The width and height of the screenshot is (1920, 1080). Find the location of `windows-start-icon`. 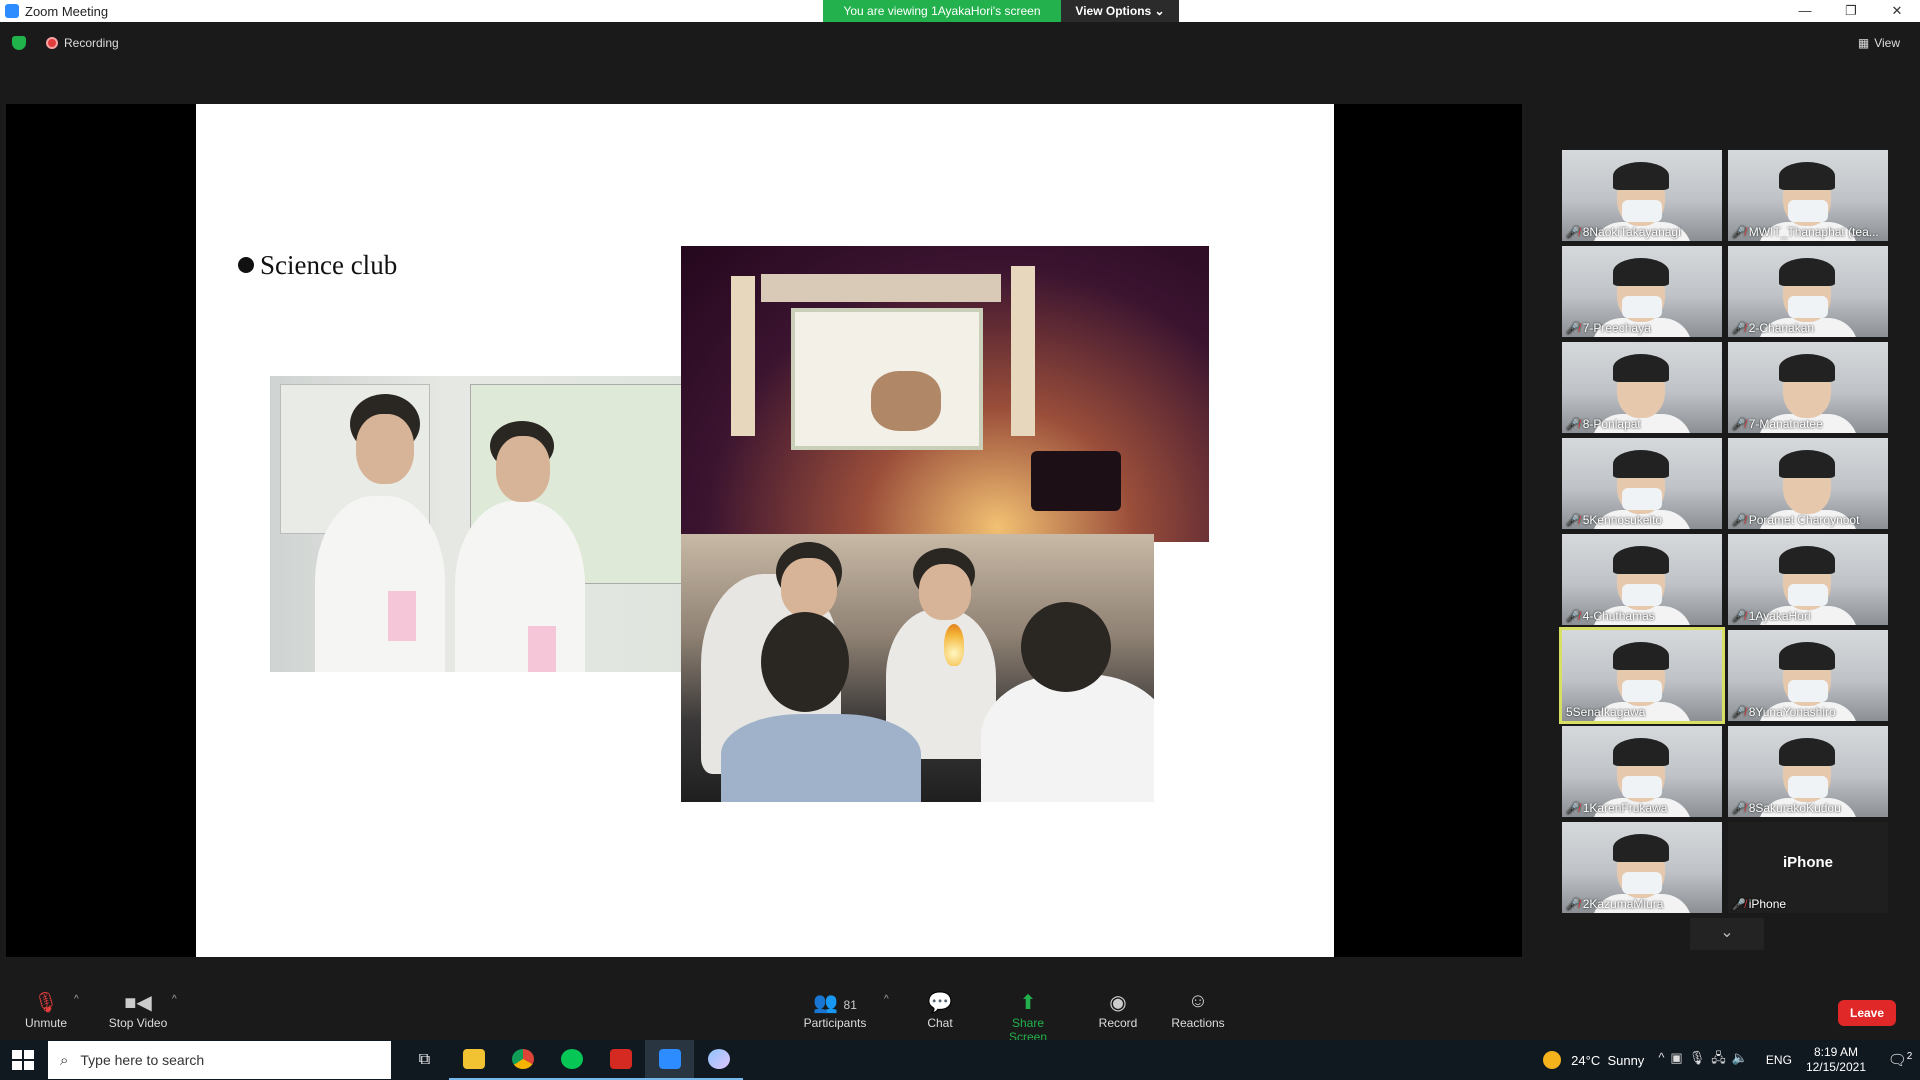

windows-start-icon is located at coordinates (23, 1060).